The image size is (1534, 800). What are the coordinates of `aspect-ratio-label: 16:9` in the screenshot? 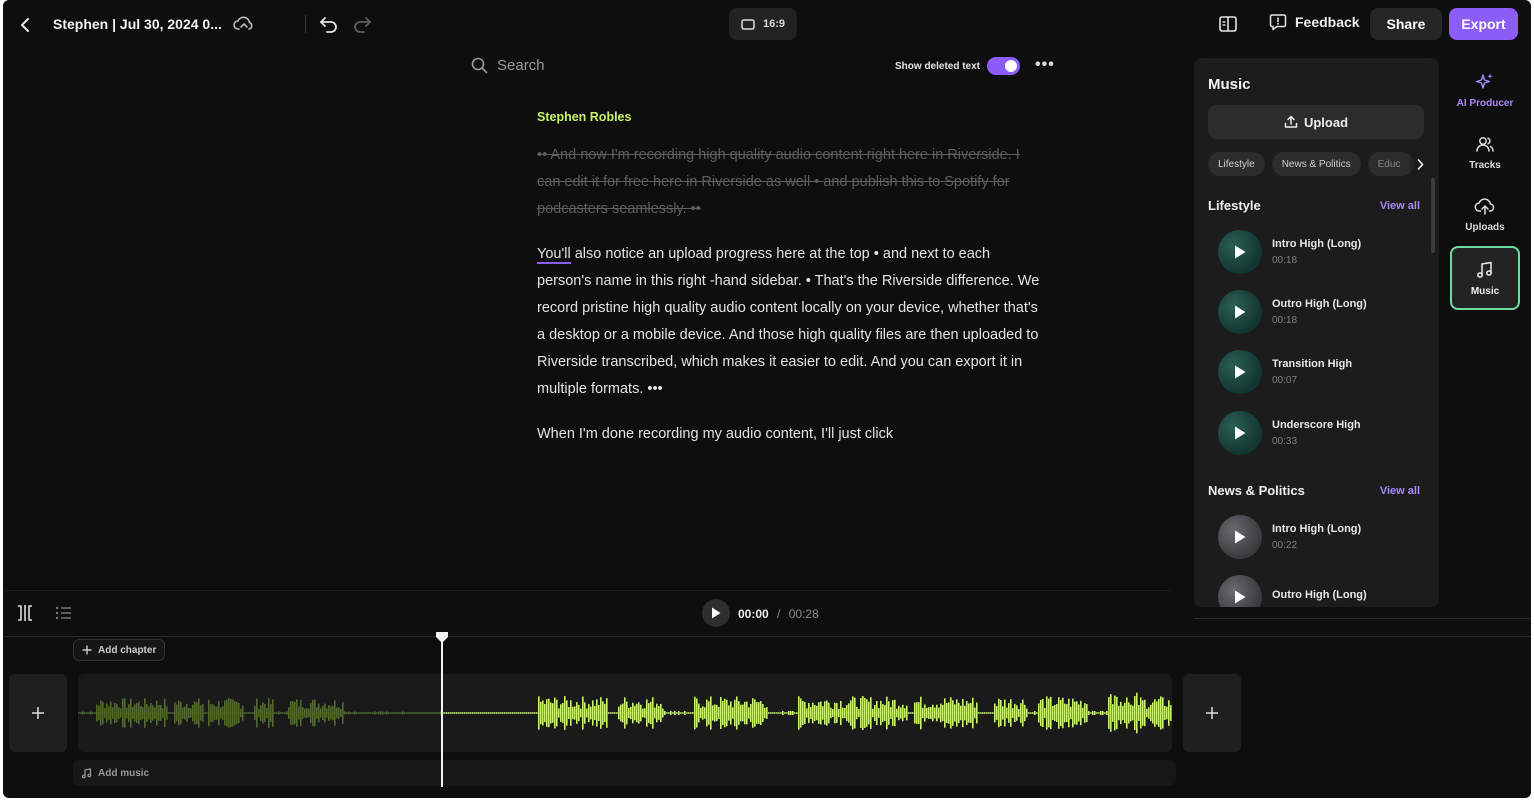 It's located at (774, 24).